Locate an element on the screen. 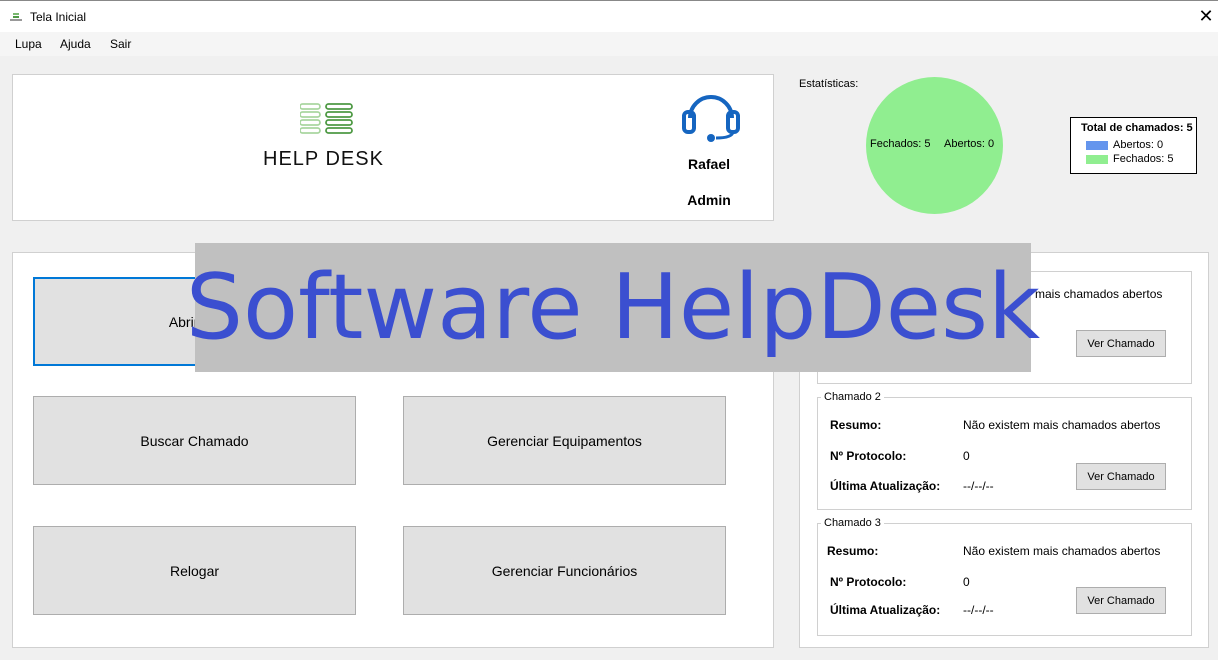 This screenshot has height=660, width=1218. pie-label-open: Abertos: 0 is located at coordinates (969, 144).